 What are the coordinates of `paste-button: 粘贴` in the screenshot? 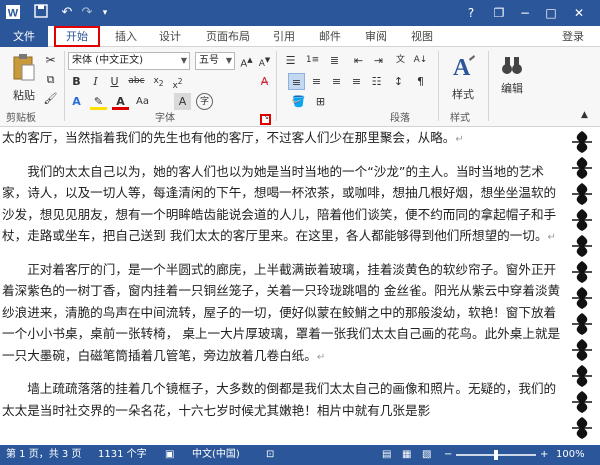 It's located at (24, 78).